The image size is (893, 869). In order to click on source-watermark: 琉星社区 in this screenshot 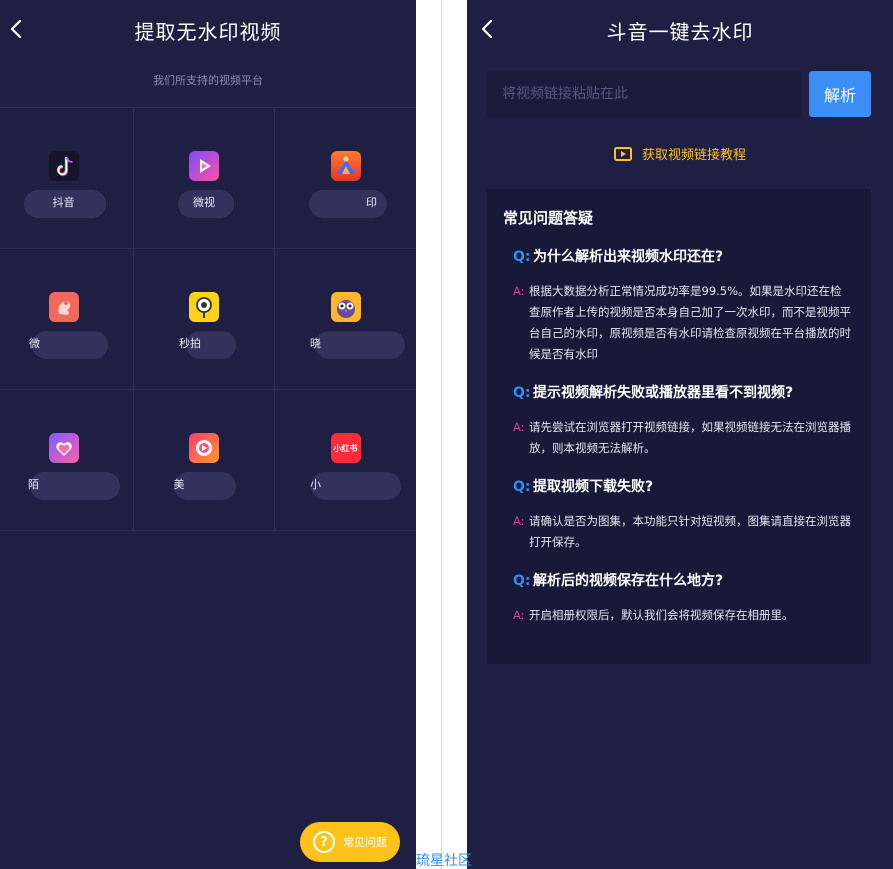, I will do `click(444, 861)`.